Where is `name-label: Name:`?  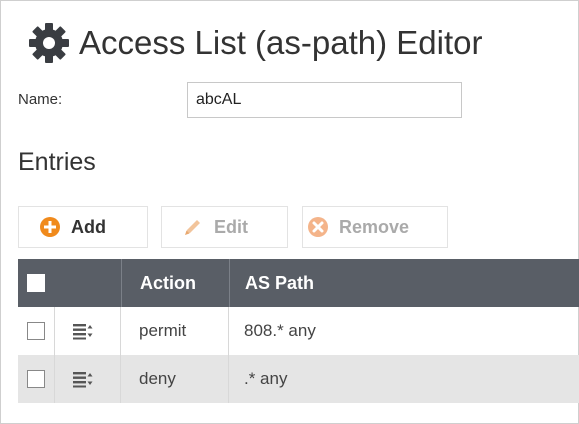 name-label: Name: is located at coordinates (40, 99).